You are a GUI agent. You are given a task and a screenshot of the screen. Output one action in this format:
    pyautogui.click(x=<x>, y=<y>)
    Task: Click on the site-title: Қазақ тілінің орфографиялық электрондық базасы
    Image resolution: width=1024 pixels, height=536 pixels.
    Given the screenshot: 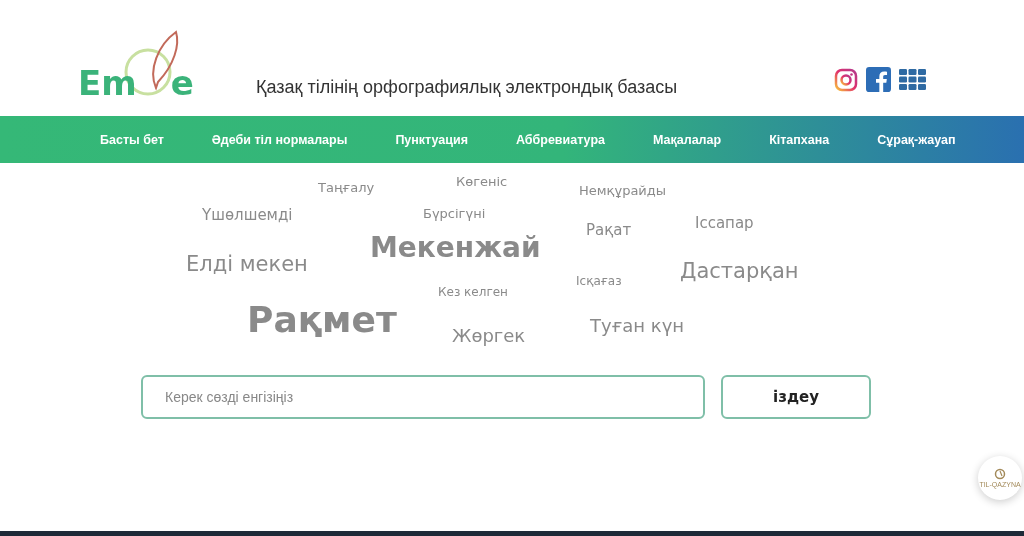 What is the action you would take?
    pyautogui.click(x=467, y=87)
    